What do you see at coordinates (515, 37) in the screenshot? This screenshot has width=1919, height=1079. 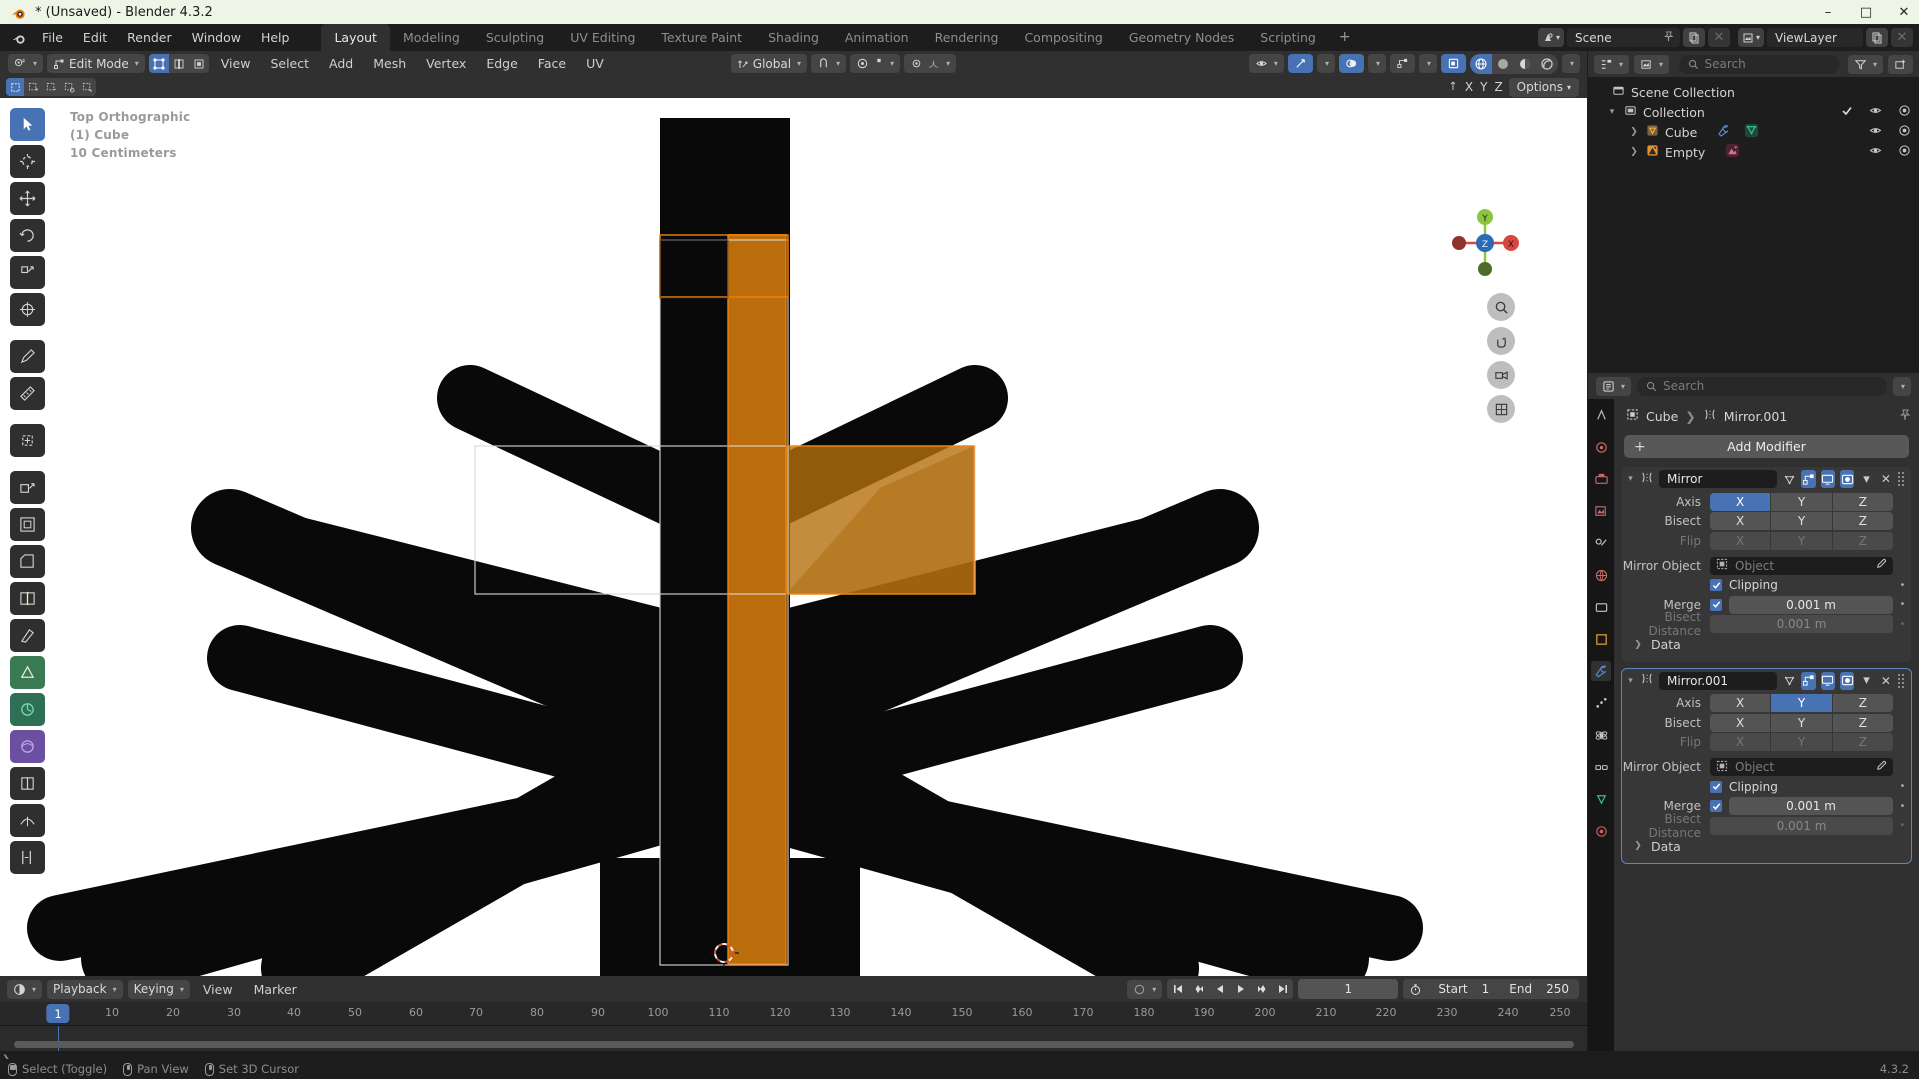 I see `tab-sculpting: Sculpting` at bounding box center [515, 37].